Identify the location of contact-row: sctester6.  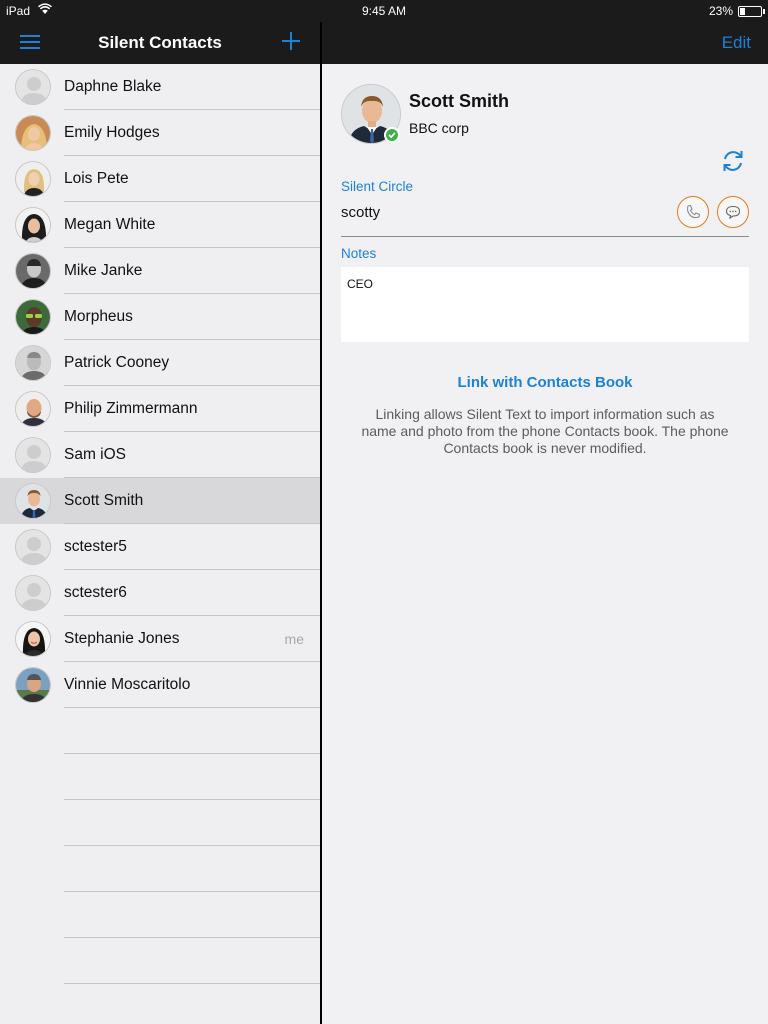
(160, 593).